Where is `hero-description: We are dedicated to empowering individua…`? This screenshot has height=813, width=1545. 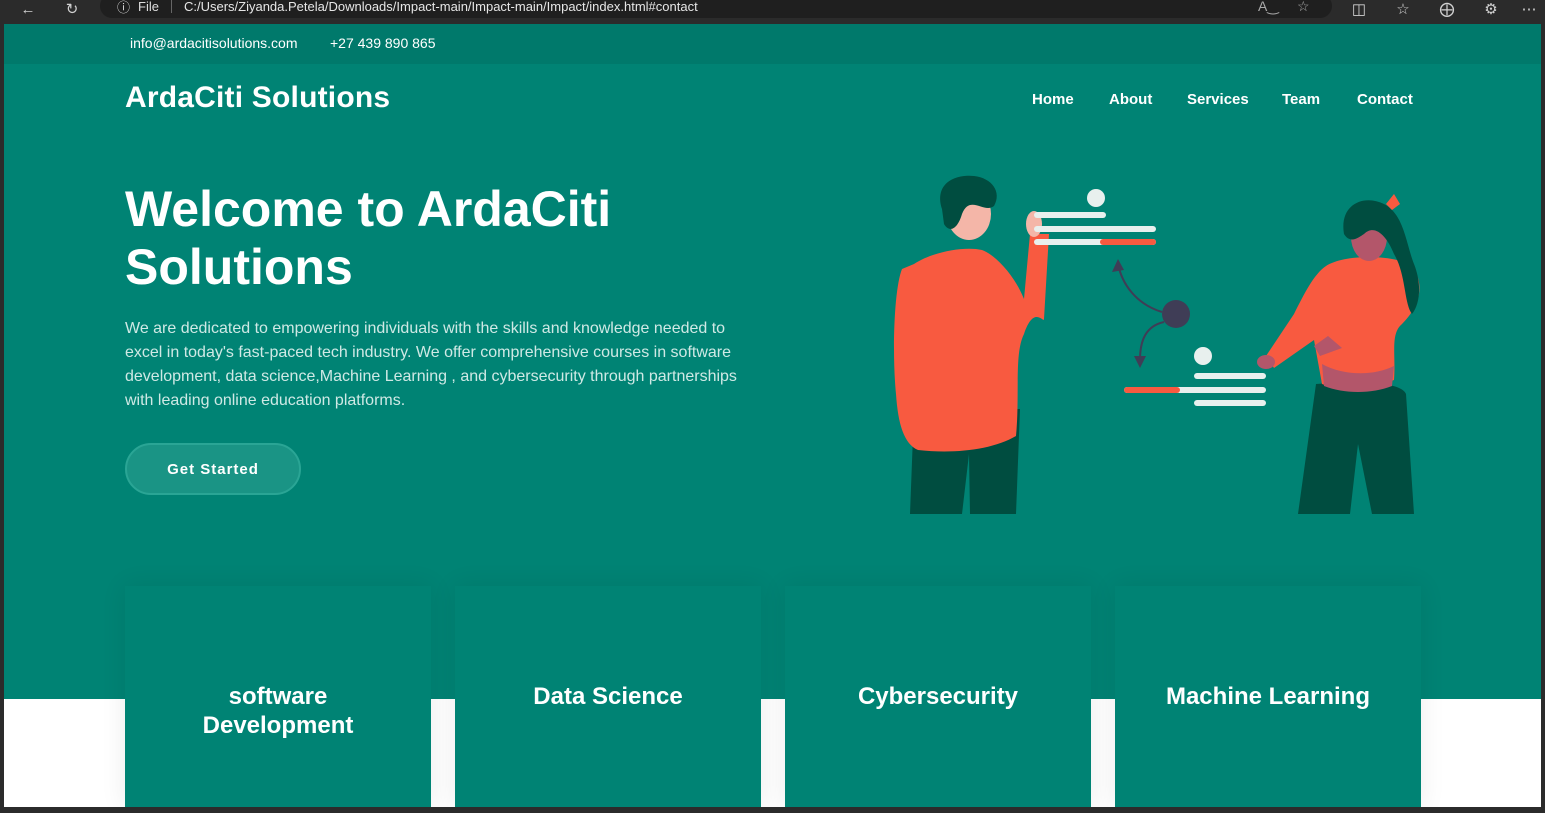 hero-description: We are dedicated to empowering individua… is located at coordinates (431, 364).